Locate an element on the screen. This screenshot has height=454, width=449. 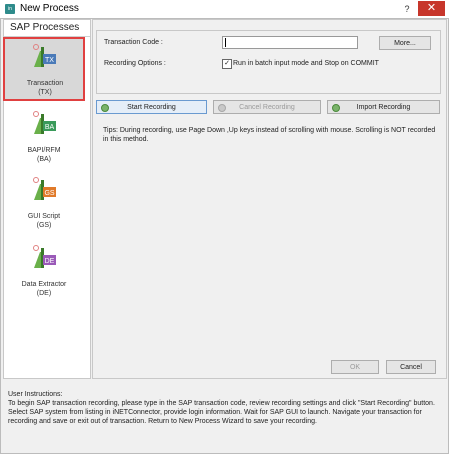
transaction-icon: TX is located at coordinates (44, 55).